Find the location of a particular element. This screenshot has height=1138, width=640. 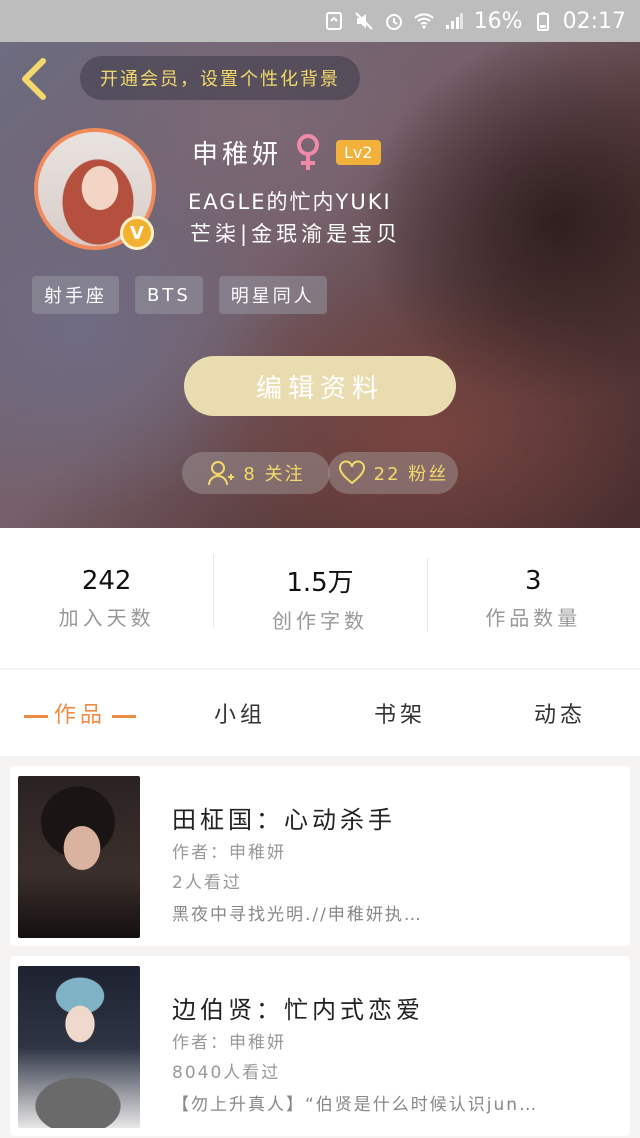

stat-label: 作品数量 is located at coordinates (533, 617).